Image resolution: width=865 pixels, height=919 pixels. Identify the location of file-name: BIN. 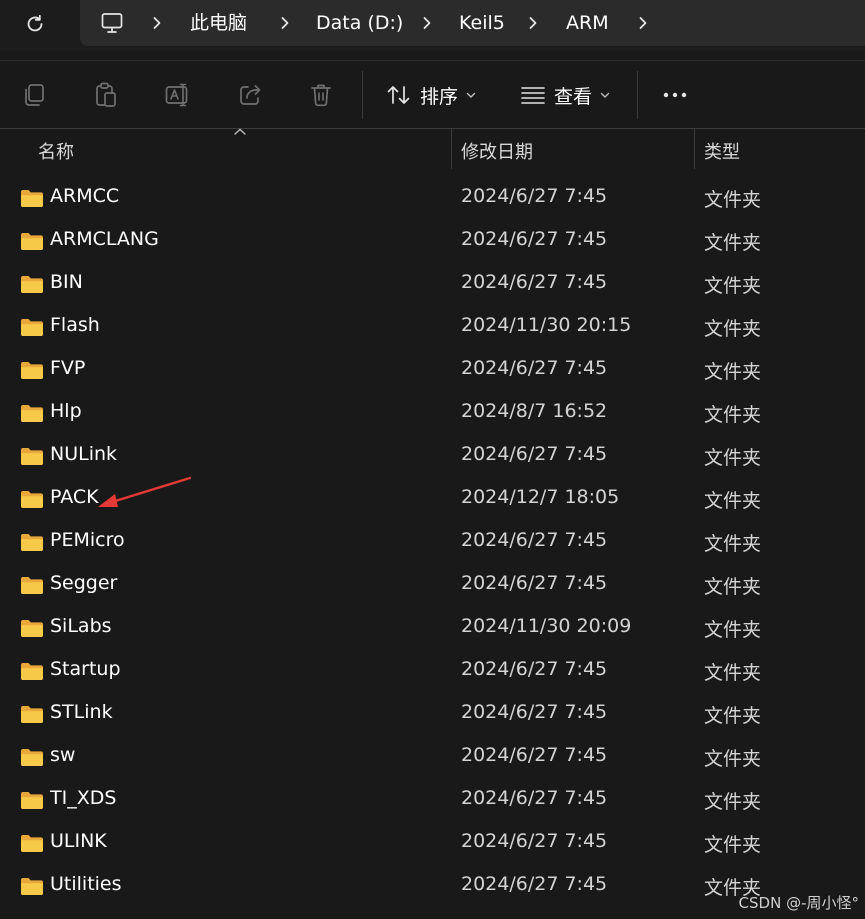
(66, 282).